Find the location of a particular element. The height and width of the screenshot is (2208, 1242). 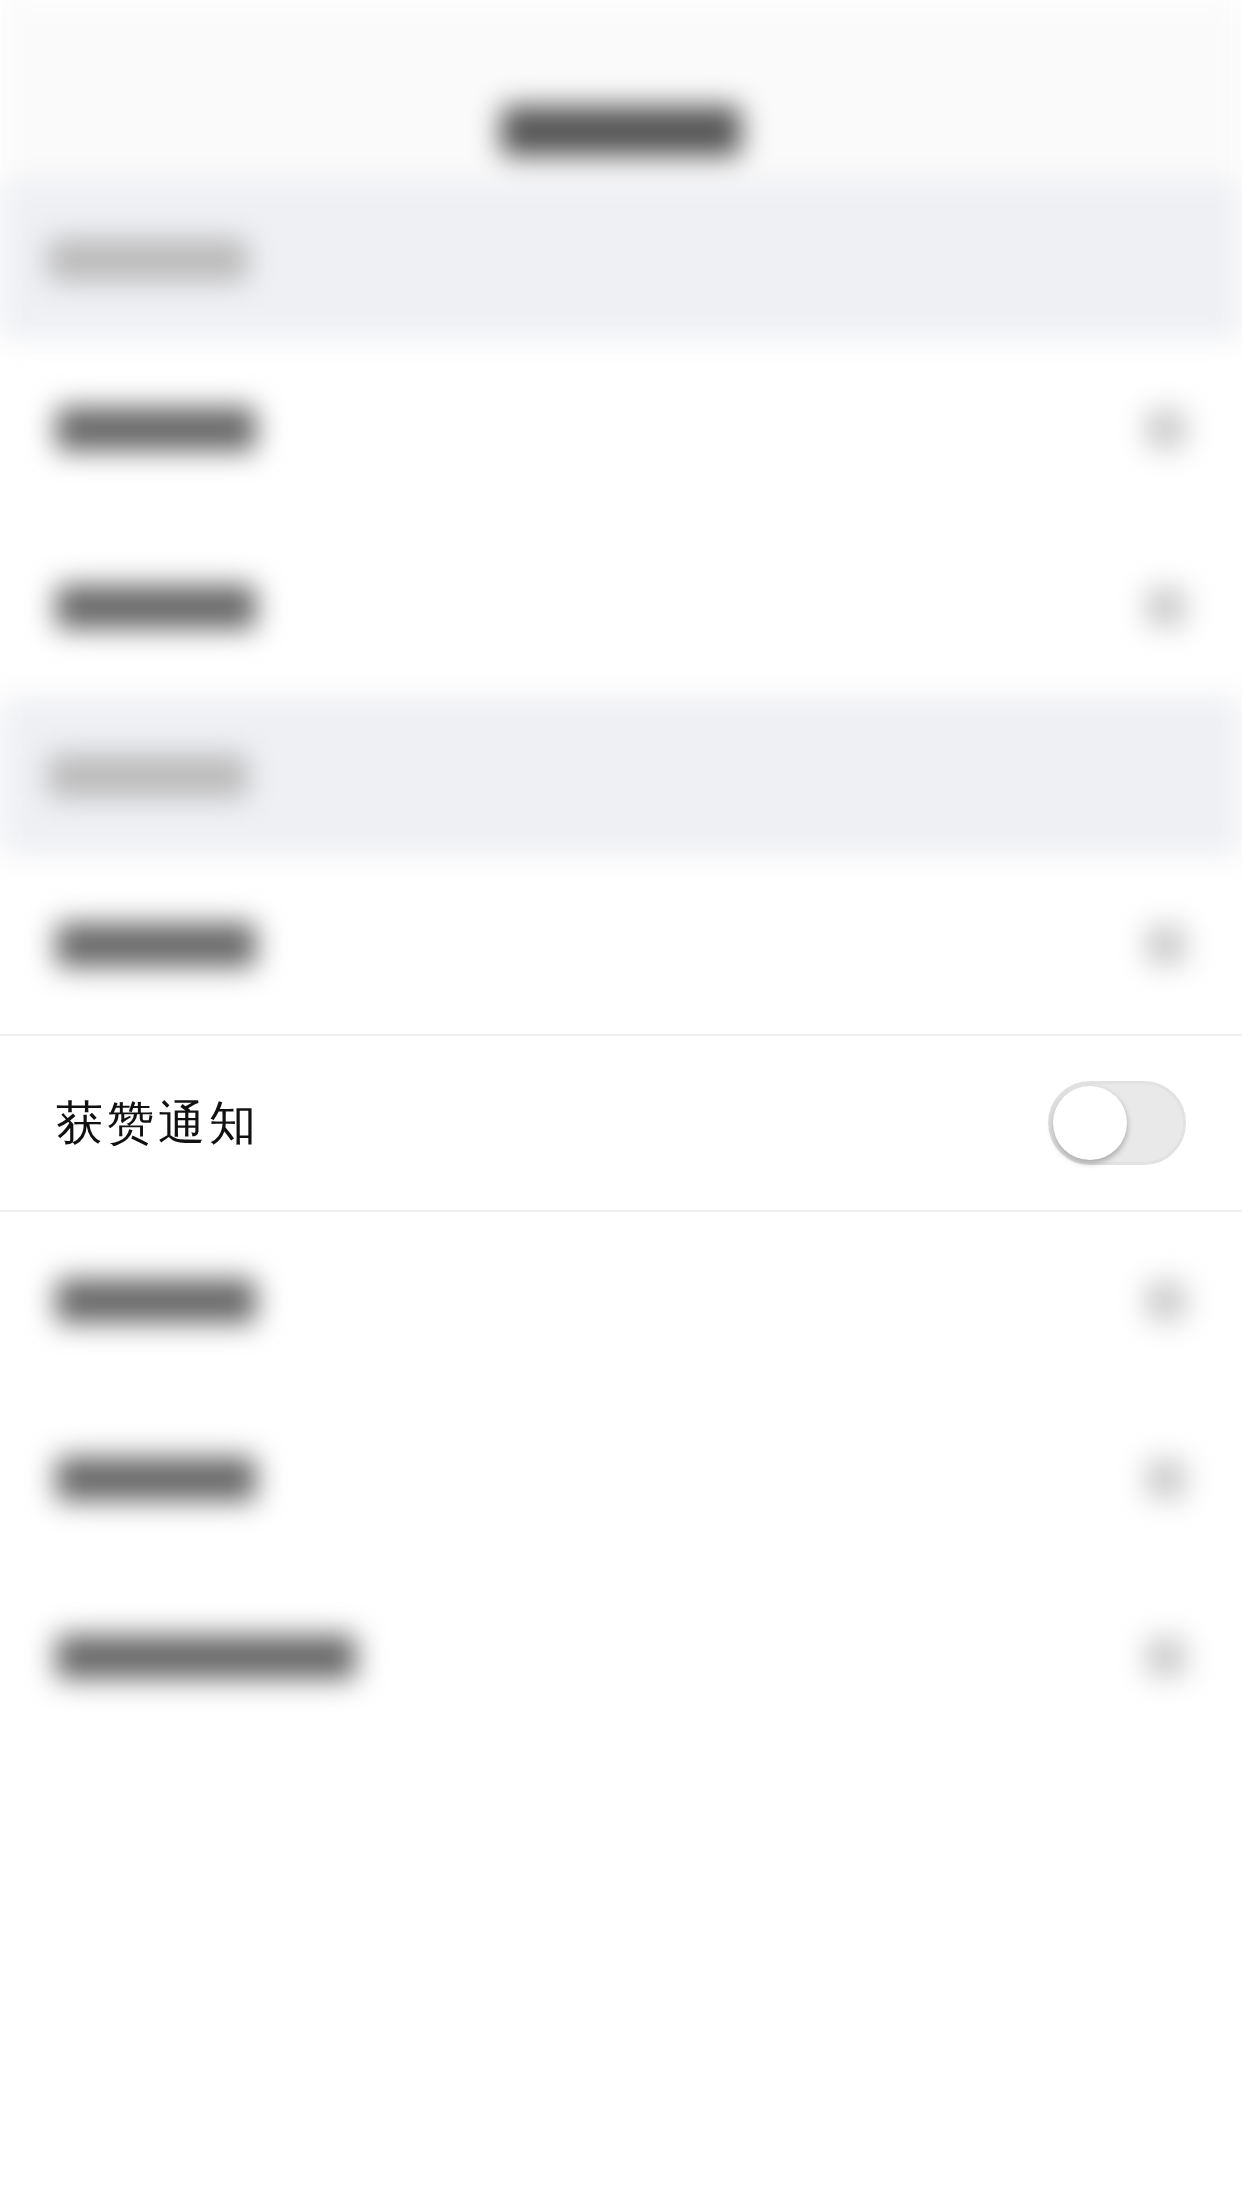

setting-label: 获赞通知 is located at coordinates (158, 1122).